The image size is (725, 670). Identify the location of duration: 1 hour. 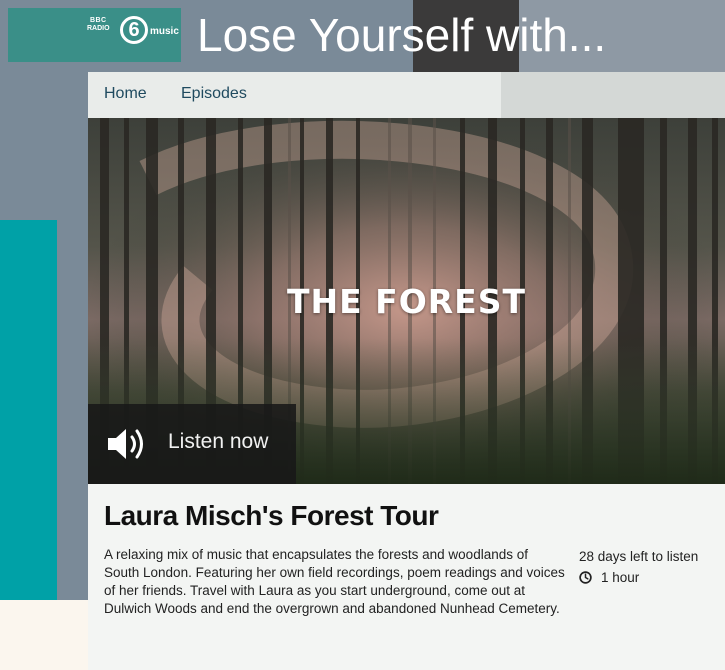
(609, 577).